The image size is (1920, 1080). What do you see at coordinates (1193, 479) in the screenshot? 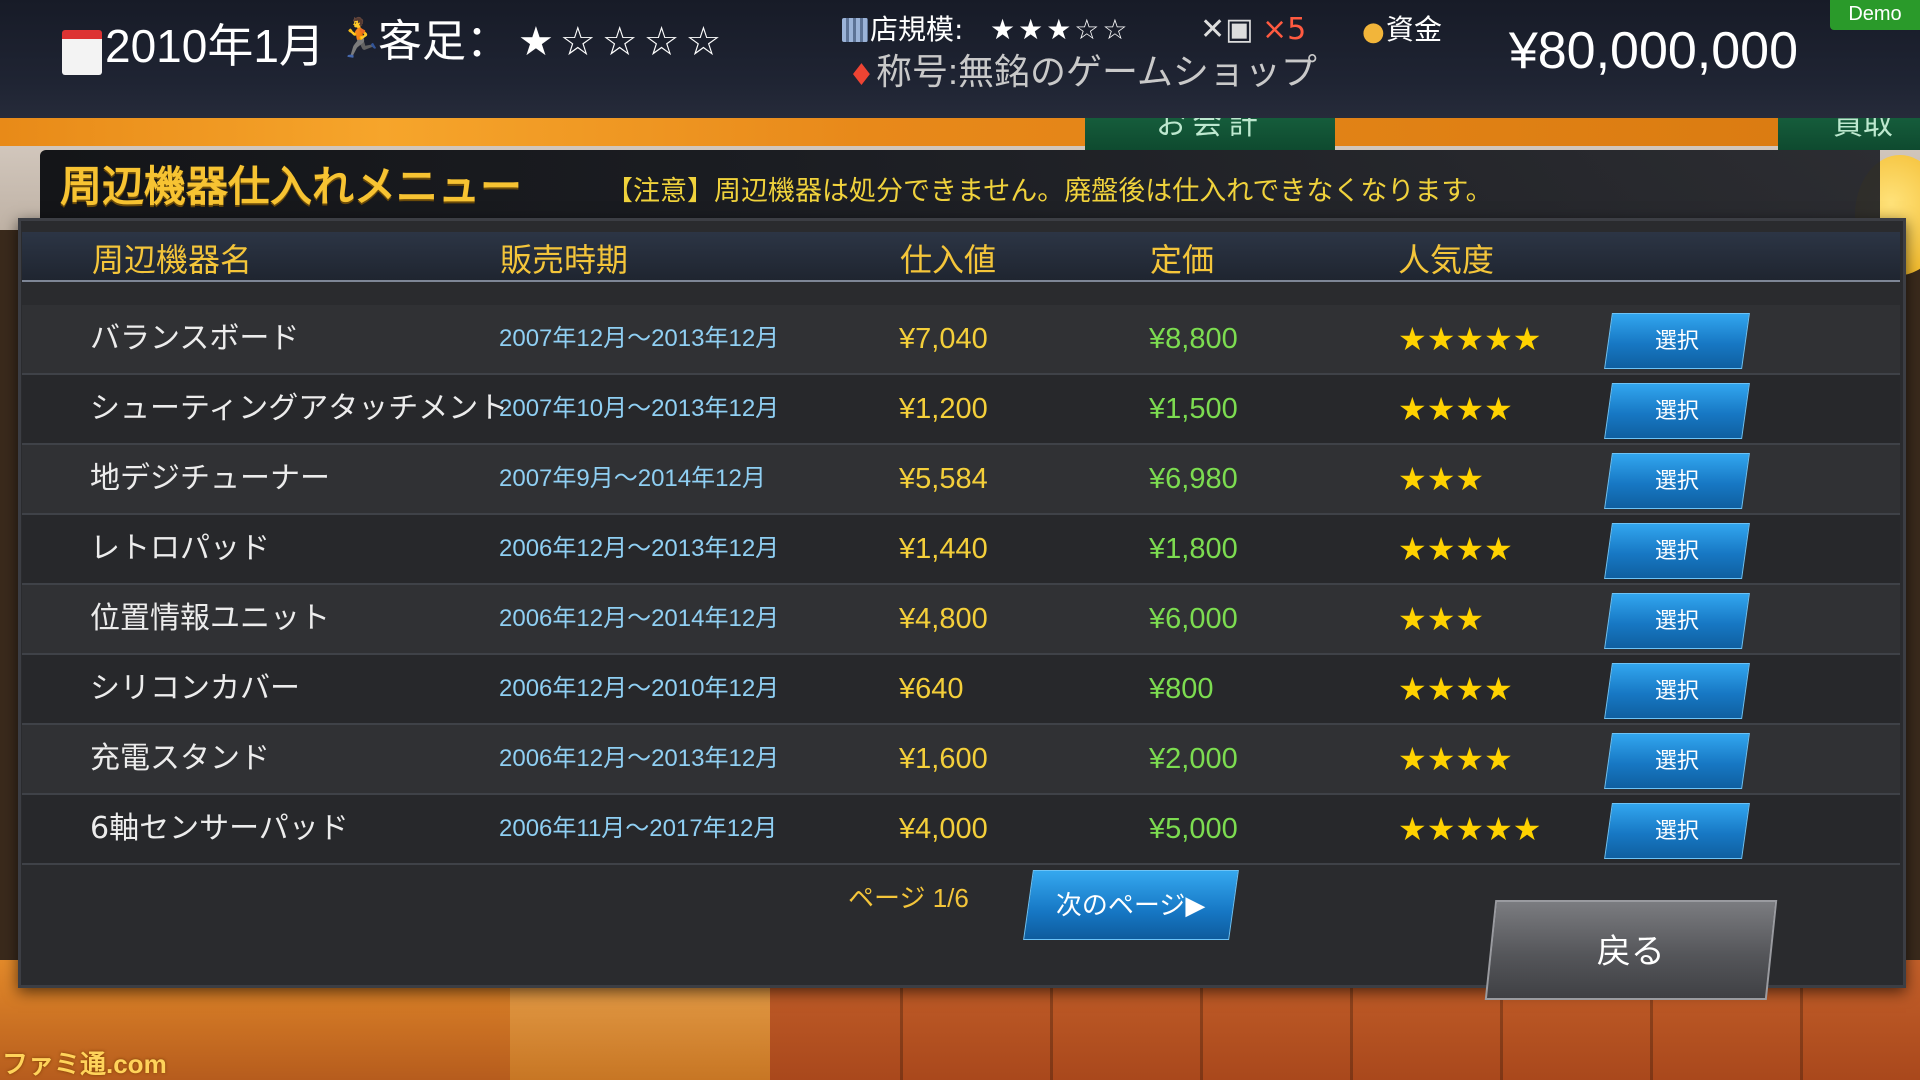
I see `list-price: ¥6,980` at bounding box center [1193, 479].